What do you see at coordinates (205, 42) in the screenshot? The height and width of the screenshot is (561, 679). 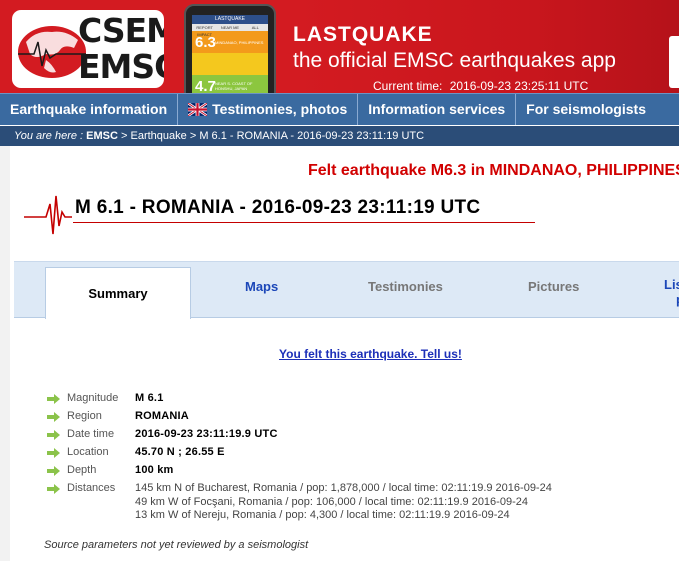 I see `phone-quake-magnitude: 6.3` at bounding box center [205, 42].